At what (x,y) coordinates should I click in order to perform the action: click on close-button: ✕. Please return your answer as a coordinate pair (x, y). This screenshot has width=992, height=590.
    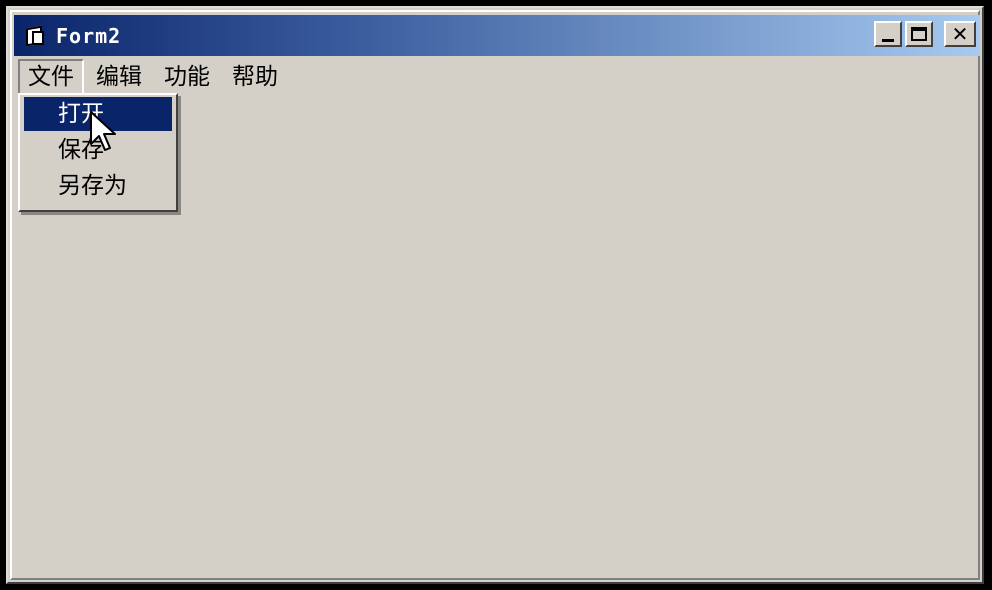
    Looking at the image, I should click on (960, 34).